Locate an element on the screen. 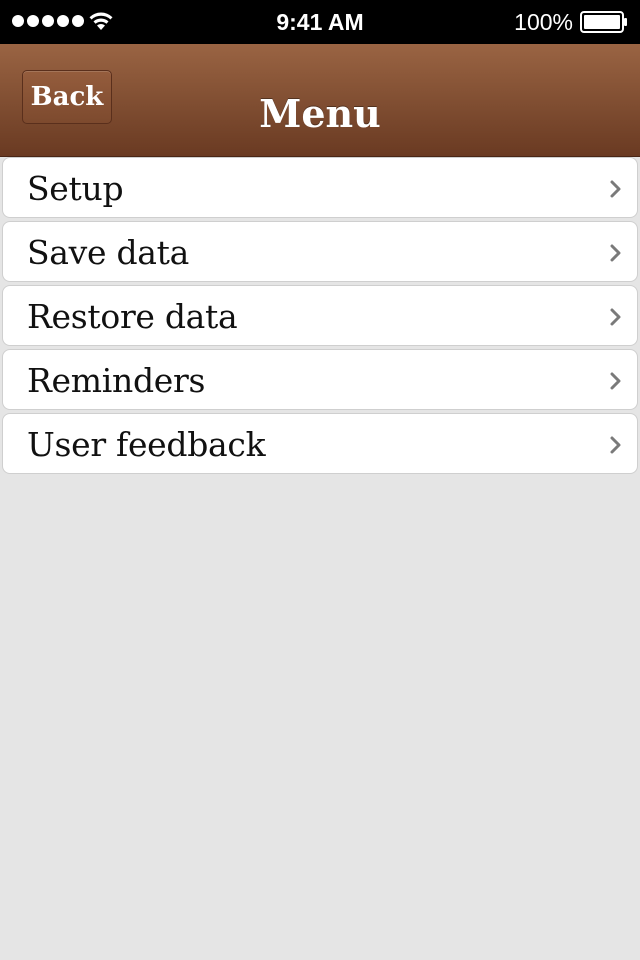 The image size is (640, 960). menu-item-user-feedback: User feedback is located at coordinates (320, 443).